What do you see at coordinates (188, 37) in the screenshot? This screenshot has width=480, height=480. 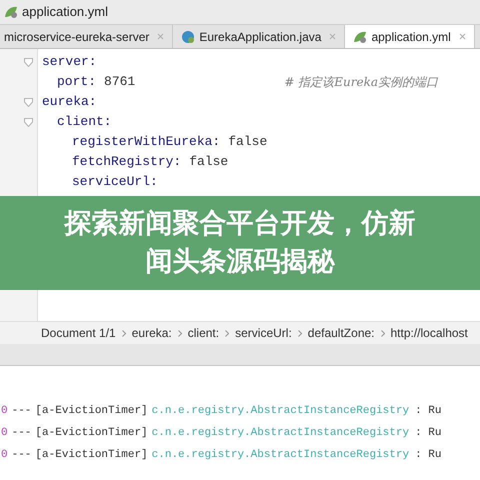 I see `class-file-icon` at bounding box center [188, 37].